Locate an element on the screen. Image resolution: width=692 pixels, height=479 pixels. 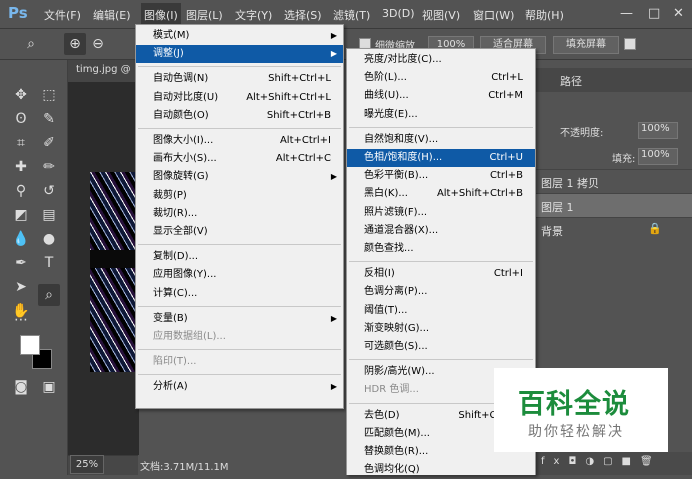
layer-name: 背景 is located at coordinates (552, 231).